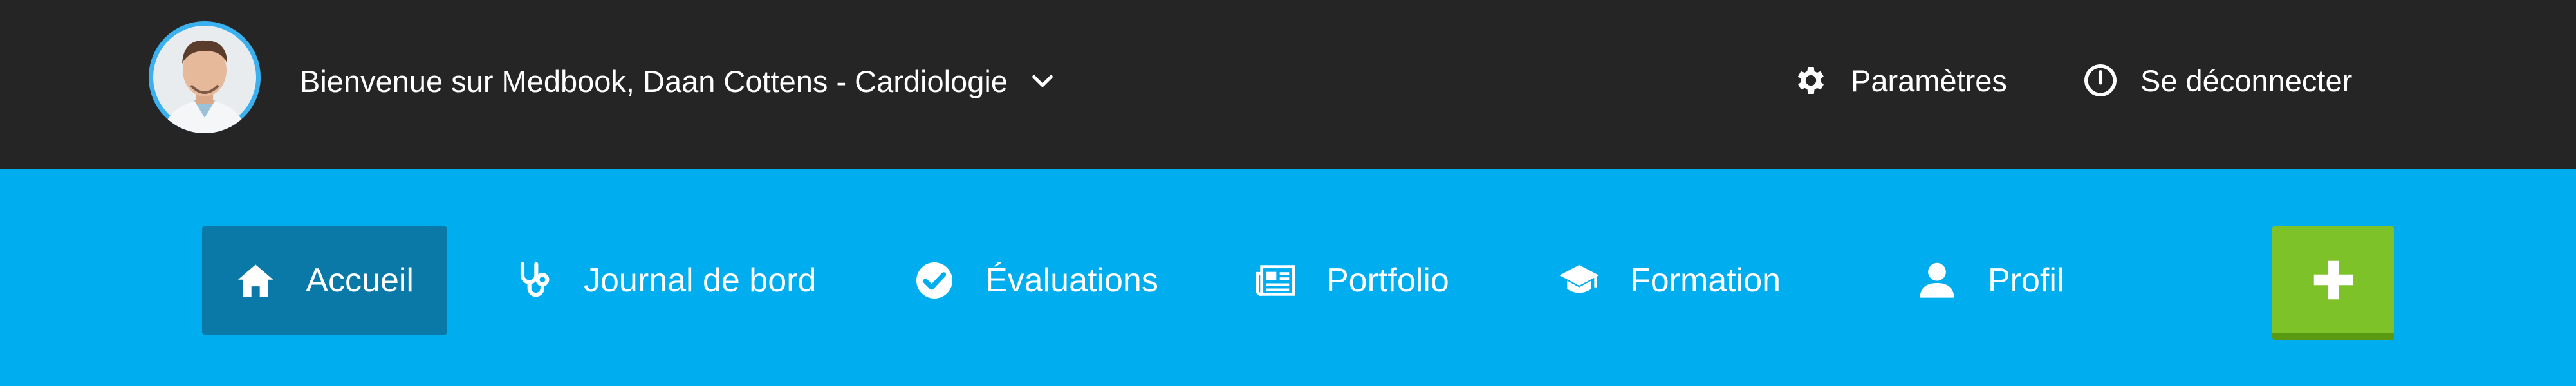 The image size is (2576, 386). Describe the element at coordinates (2246, 80) in the screenshot. I see `logout-label: Se déconnecter` at that location.